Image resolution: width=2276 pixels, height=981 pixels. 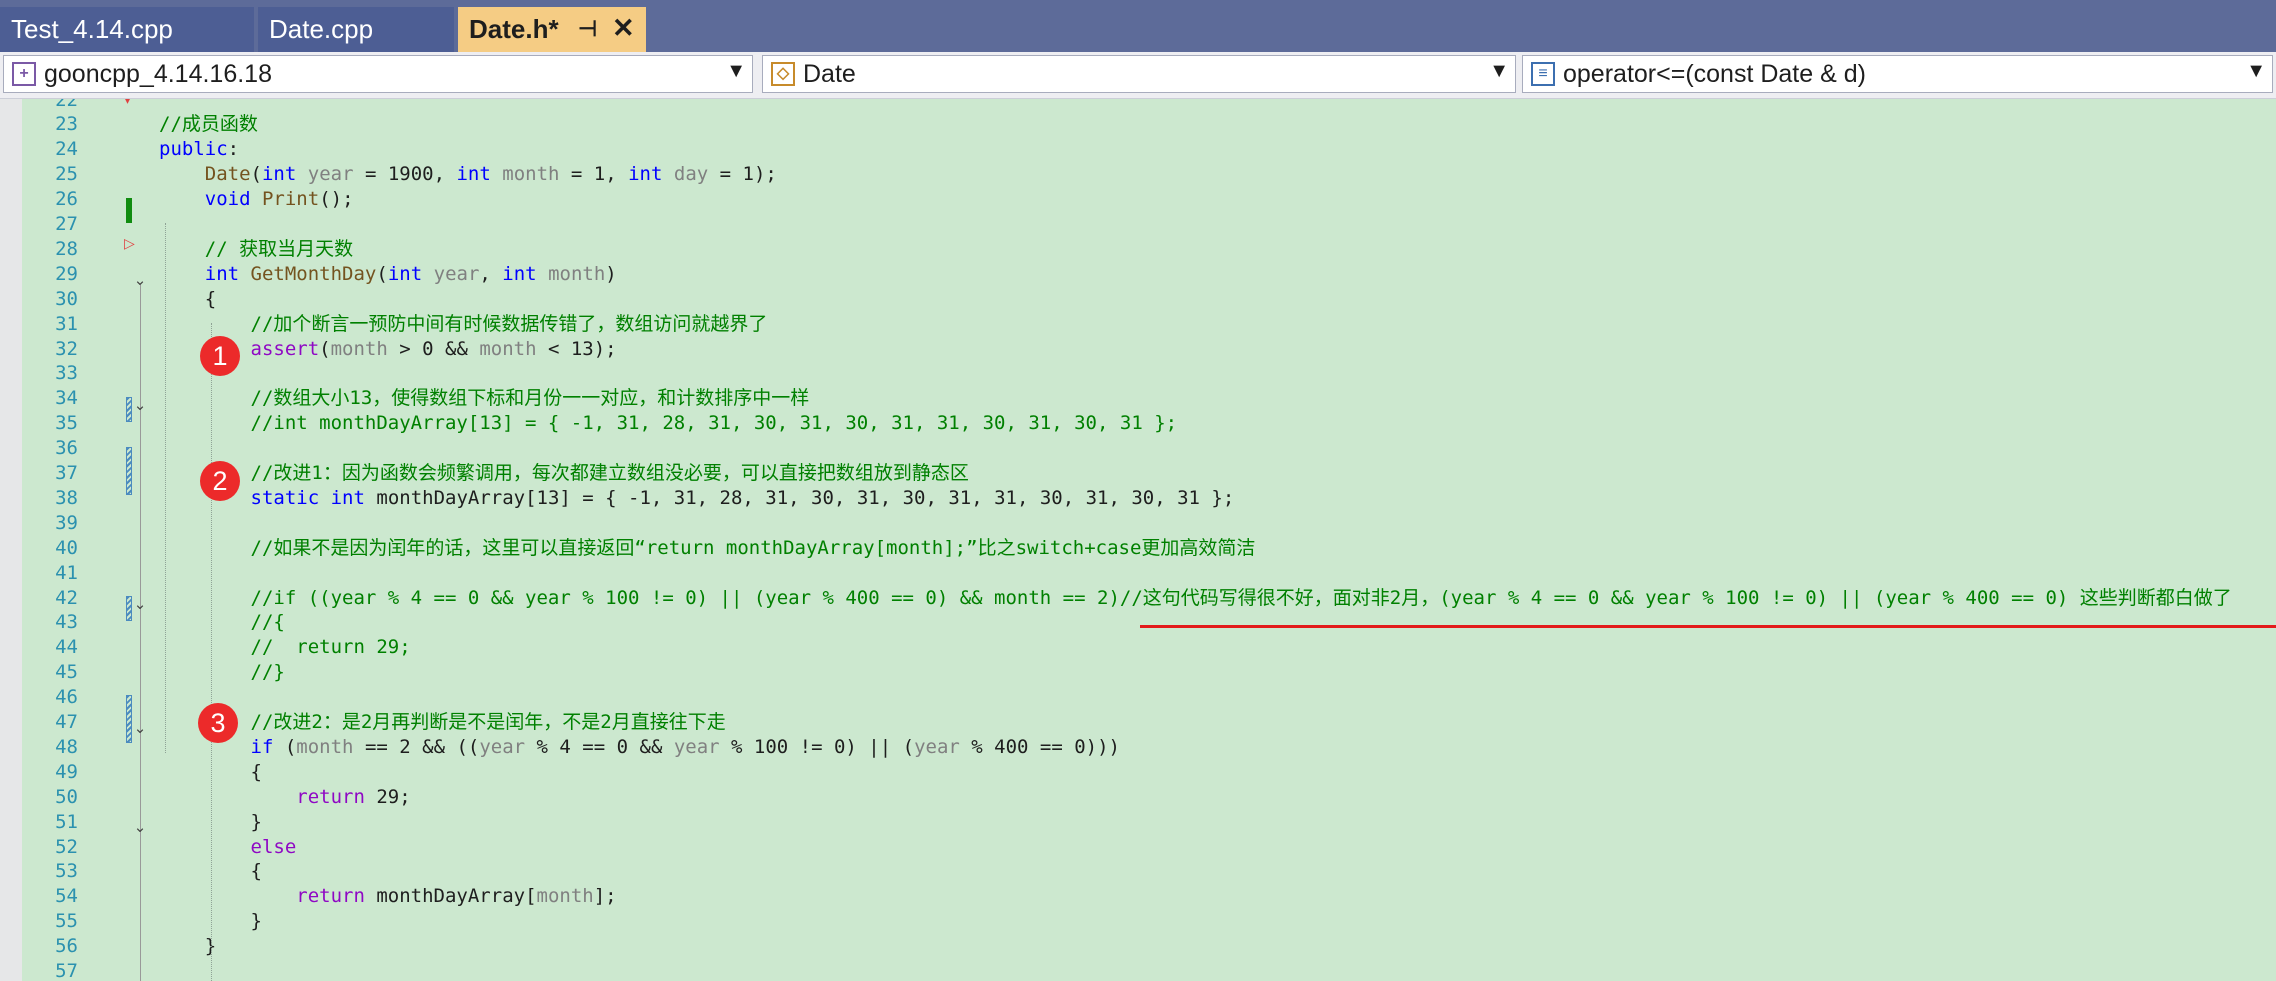 What do you see at coordinates (330, 647) in the screenshot?
I see `code-token: // return 29;` at bounding box center [330, 647].